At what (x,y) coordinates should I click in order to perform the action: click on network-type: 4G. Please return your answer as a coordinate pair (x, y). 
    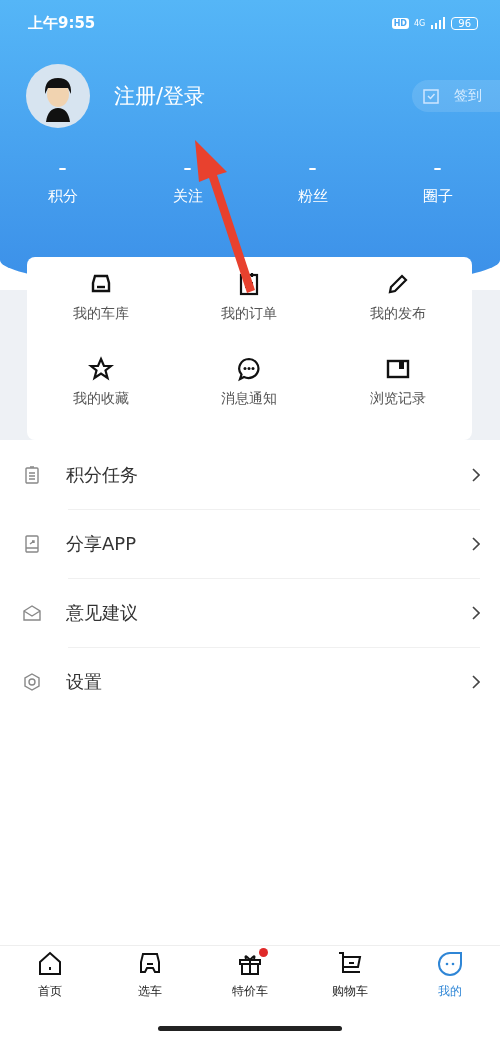
    Looking at the image, I should click on (419, 23).